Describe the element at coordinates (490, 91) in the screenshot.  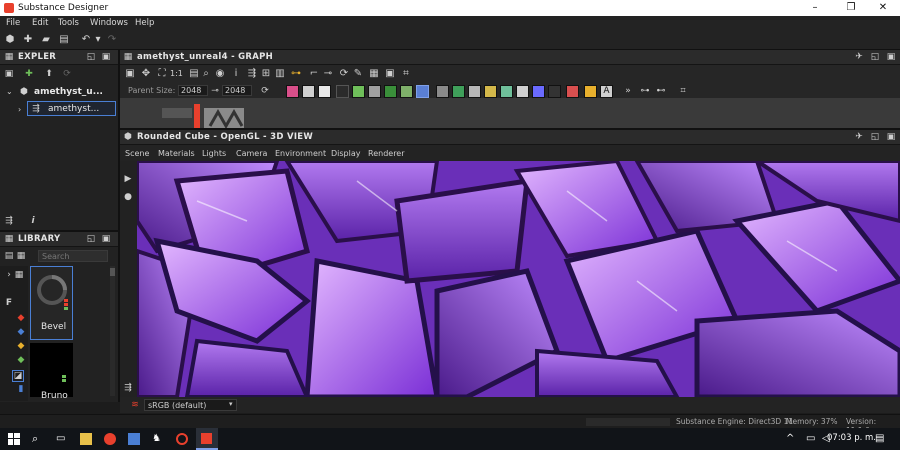
I see `node-shuffle-icon` at that location.